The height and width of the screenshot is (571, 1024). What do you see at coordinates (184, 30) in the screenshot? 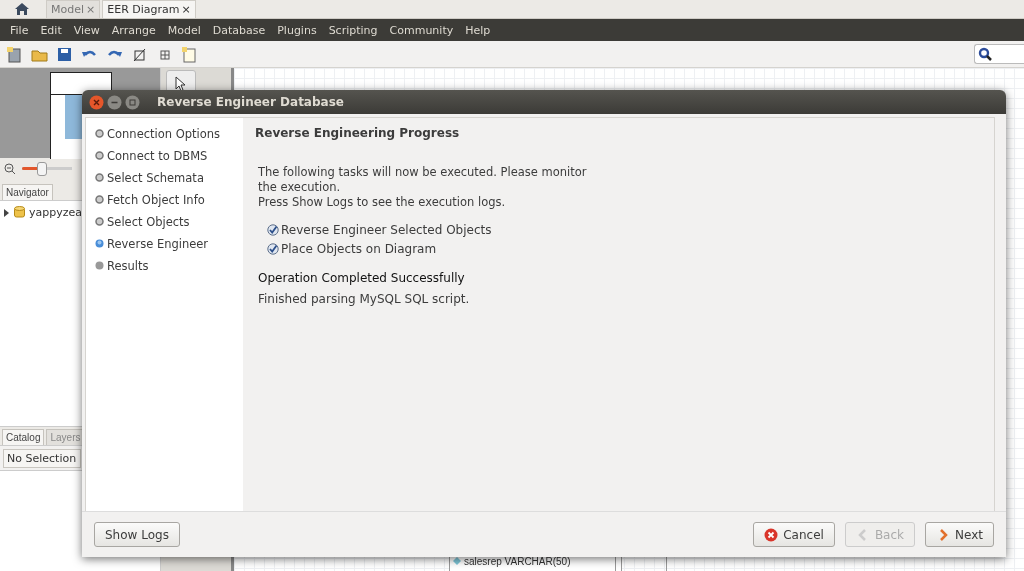
I see `menu-item: Model` at bounding box center [184, 30].